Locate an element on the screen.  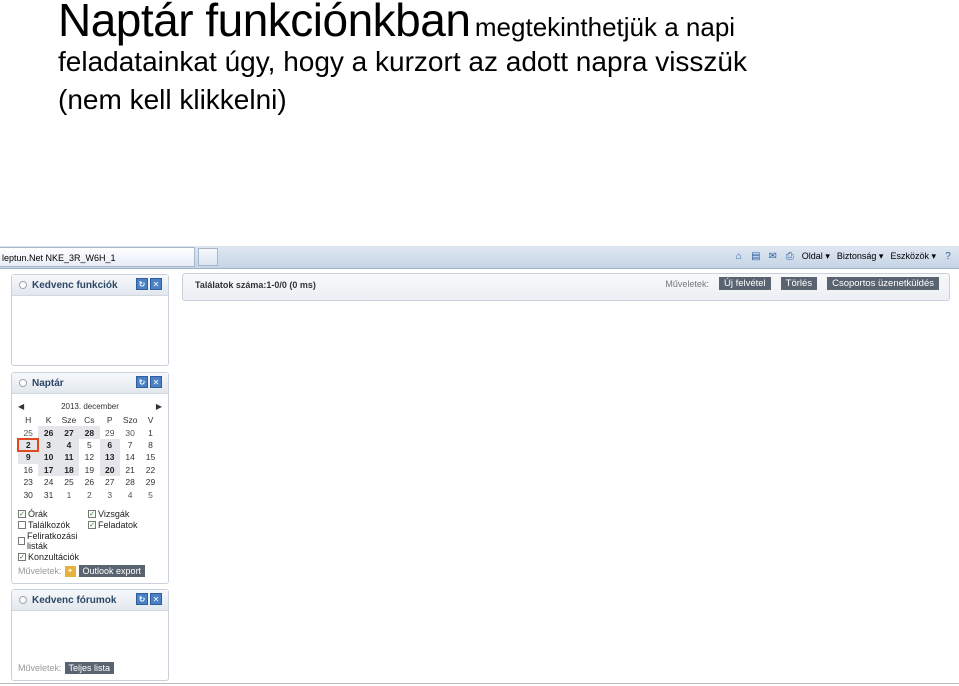
title-small: megtekinthetjük a napi is located at coordinates (605, 27).